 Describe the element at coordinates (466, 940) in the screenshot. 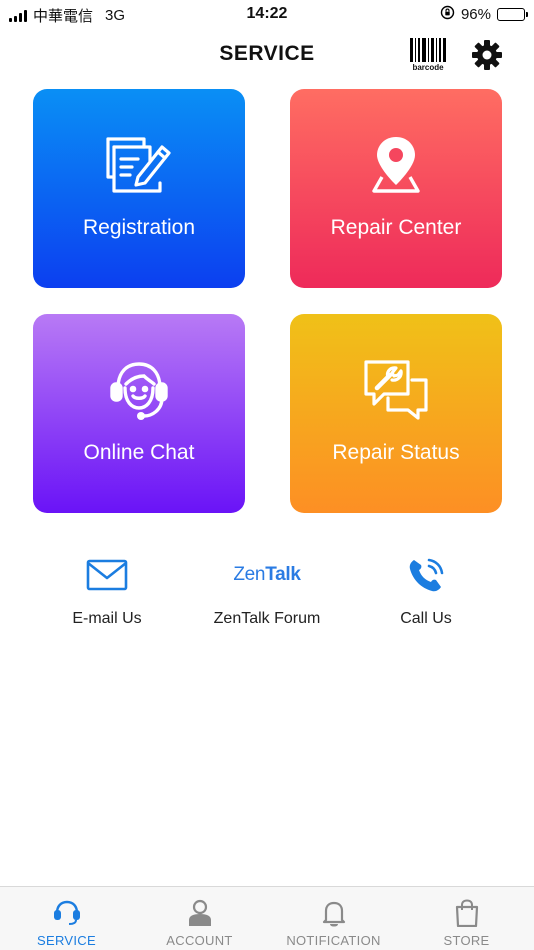

I see `tab-label: STORE` at that location.